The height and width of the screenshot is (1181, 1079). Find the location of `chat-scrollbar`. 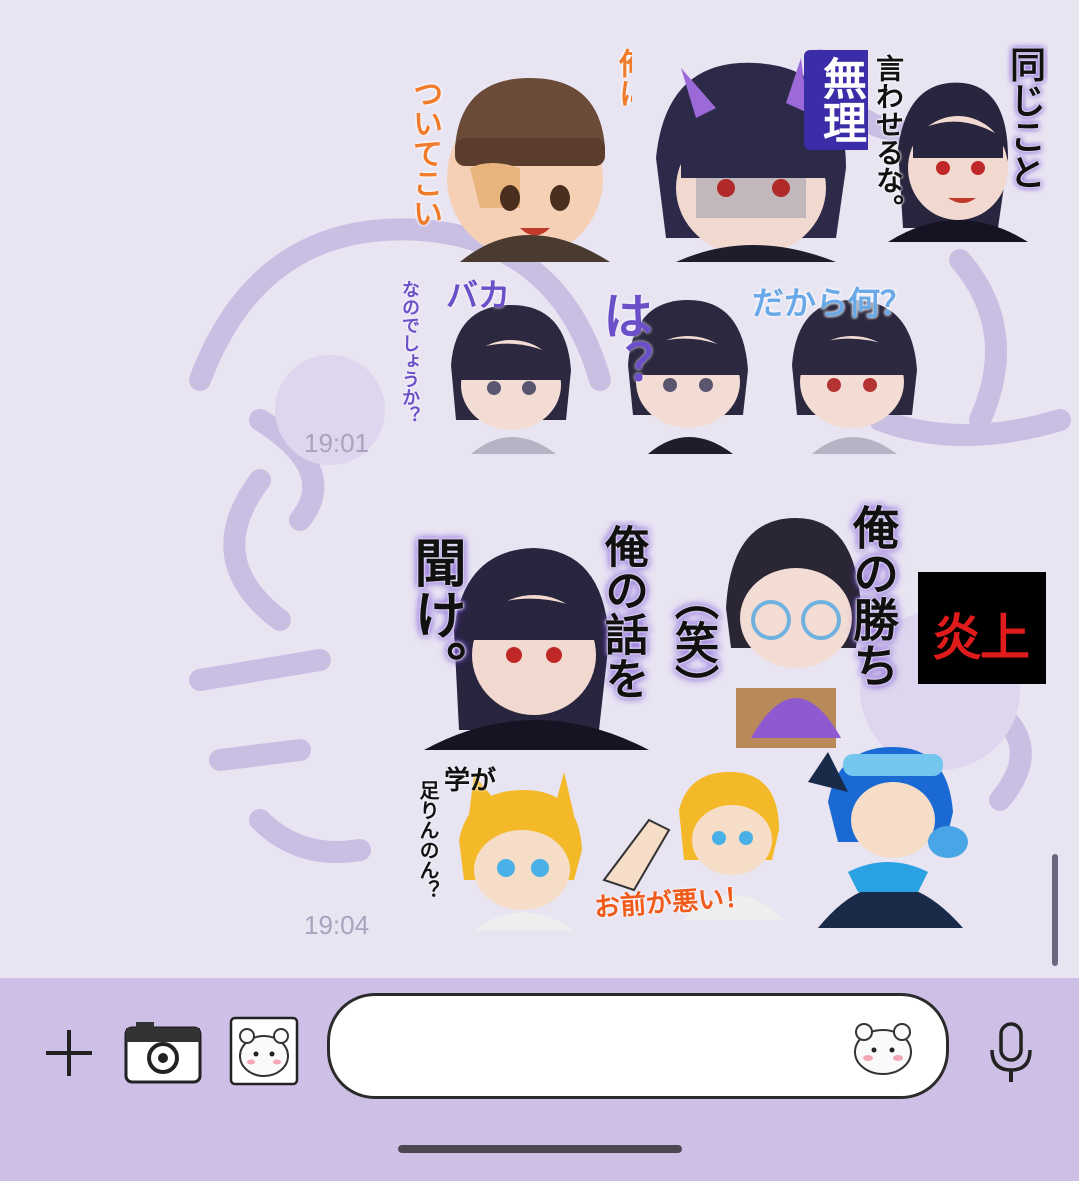

chat-scrollbar is located at coordinates (1055, 910).